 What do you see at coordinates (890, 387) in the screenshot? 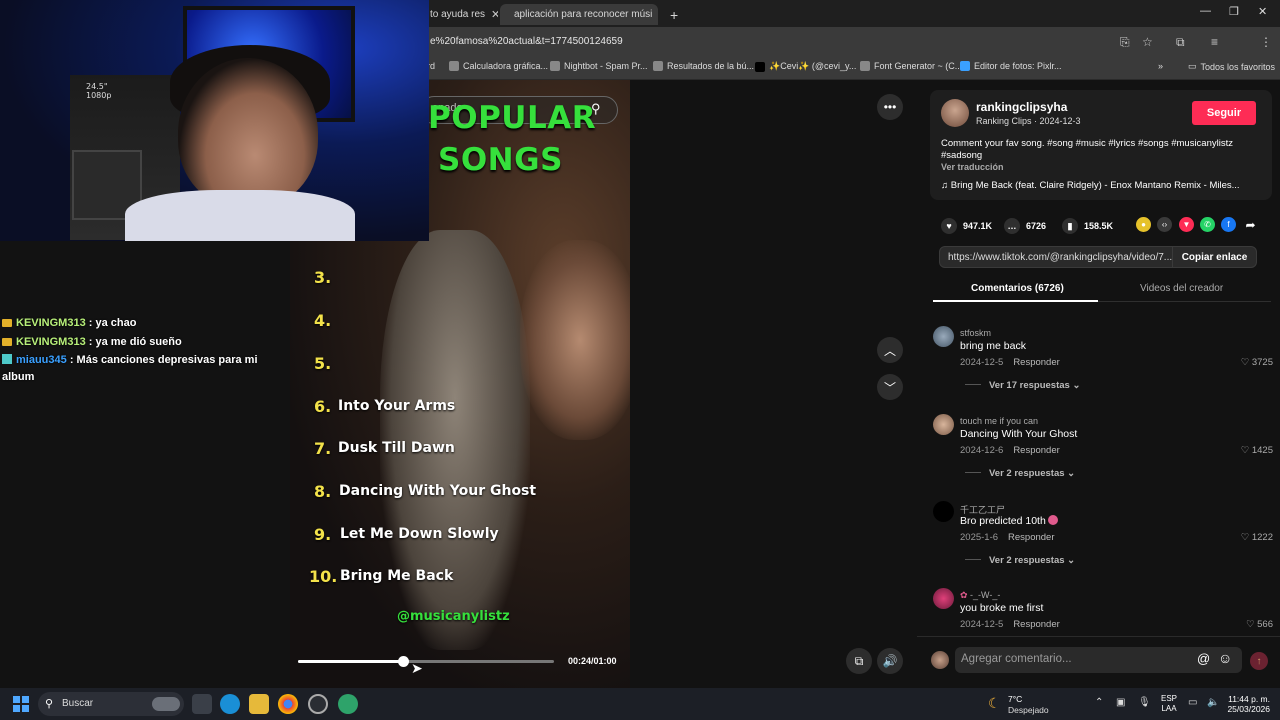
I see `next-video-button: ﹀` at bounding box center [890, 387].